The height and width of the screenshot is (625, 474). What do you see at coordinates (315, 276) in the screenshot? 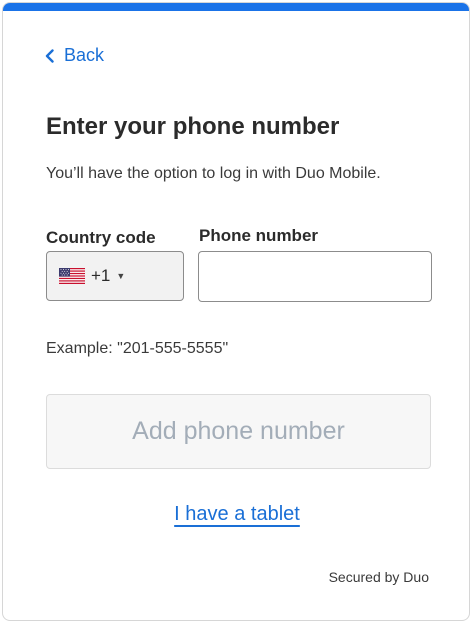
I see `phone-number-input` at bounding box center [315, 276].